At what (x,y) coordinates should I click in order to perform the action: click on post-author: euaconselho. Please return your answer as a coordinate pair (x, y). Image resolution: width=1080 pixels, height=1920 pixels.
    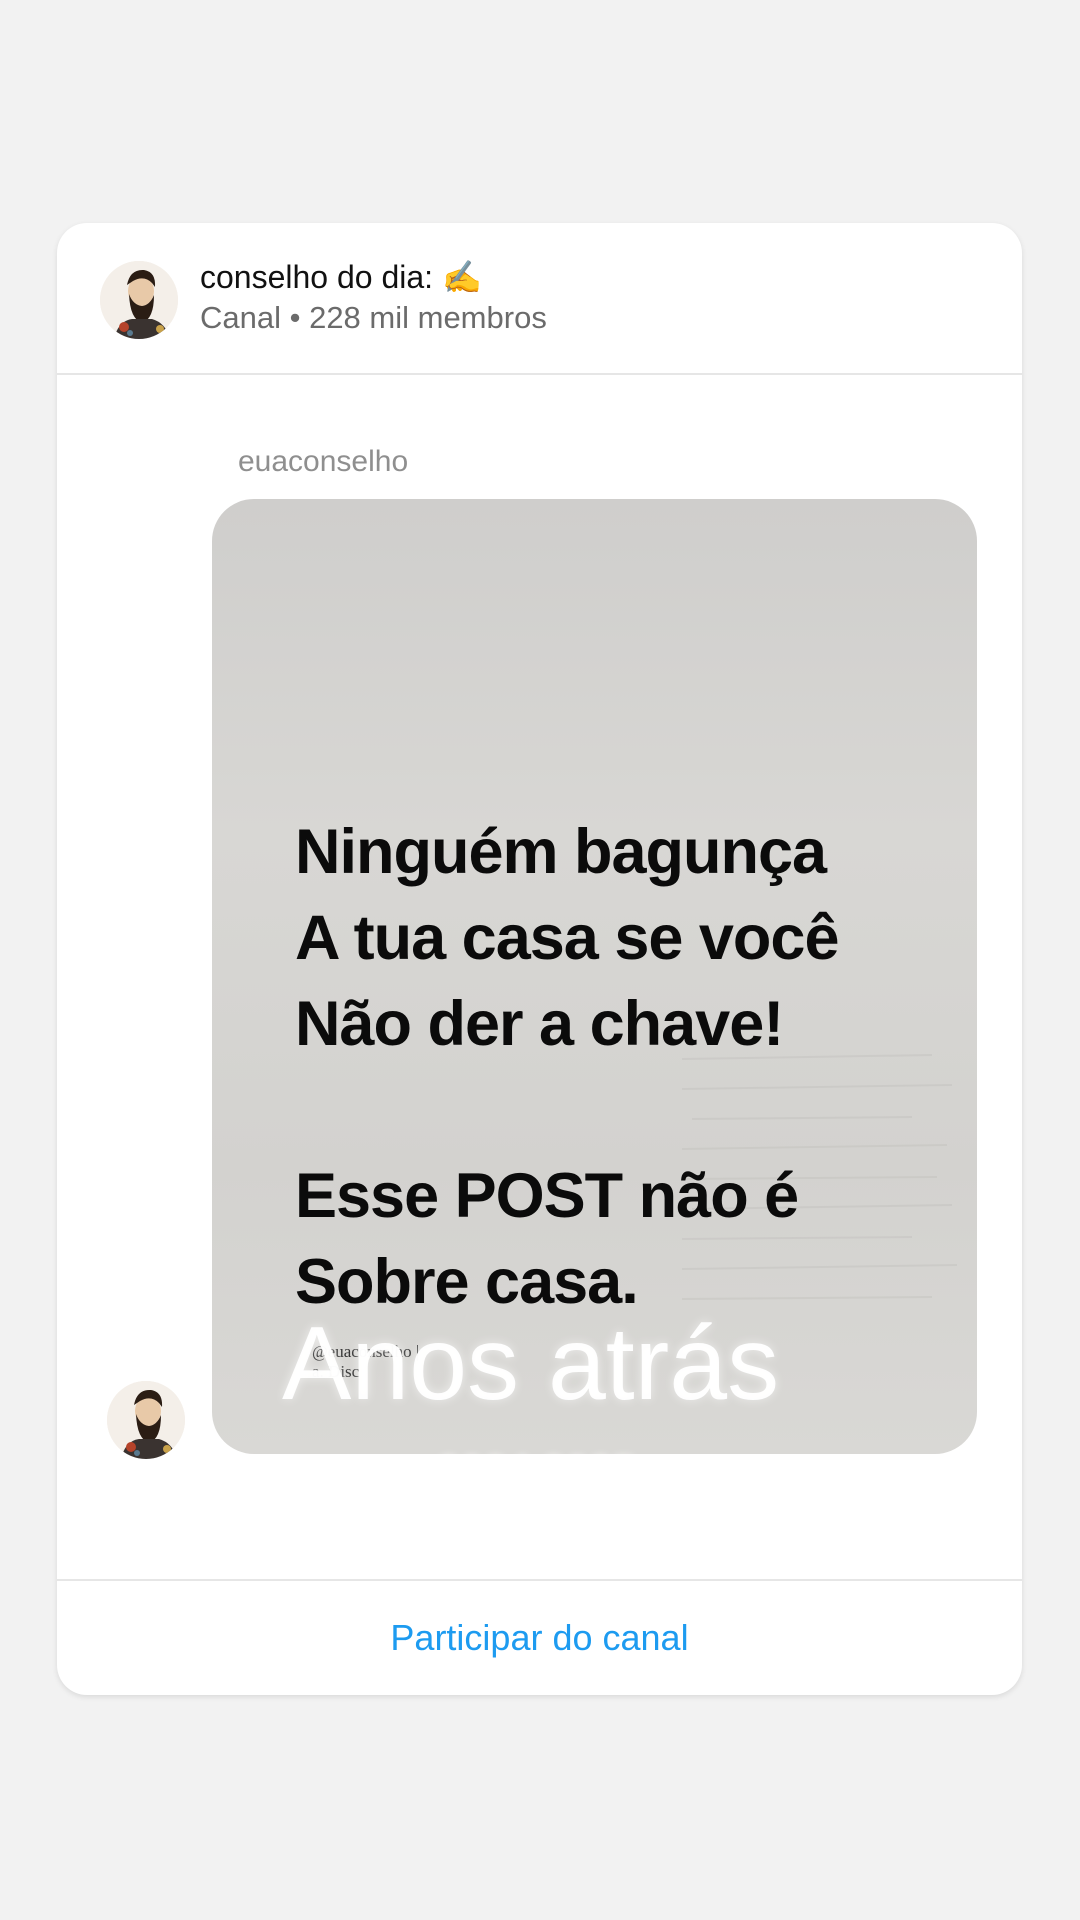
    Looking at the image, I should click on (323, 461).